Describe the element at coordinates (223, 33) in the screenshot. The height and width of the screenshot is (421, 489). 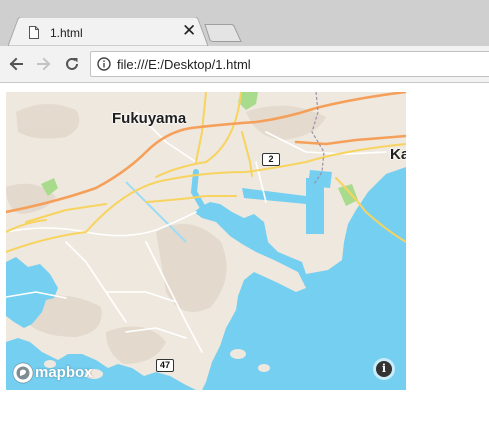
I see `new-tab-button` at that location.